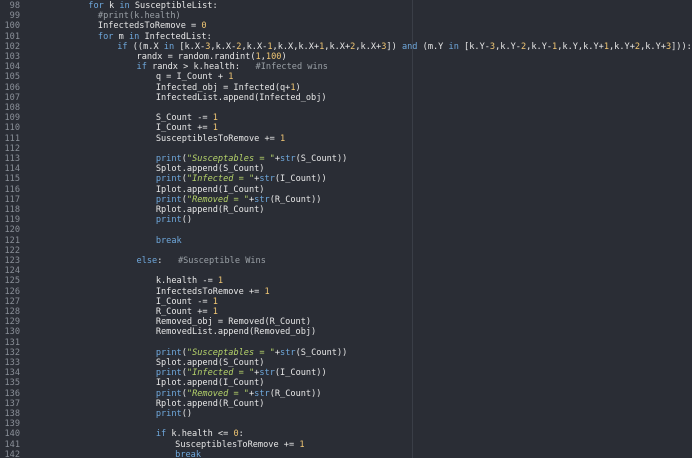 The image size is (692, 458). What do you see at coordinates (346, 281) in the screenshot?
I see `code-line: 125 k.health -= 1` at bounding box center [346, 281].